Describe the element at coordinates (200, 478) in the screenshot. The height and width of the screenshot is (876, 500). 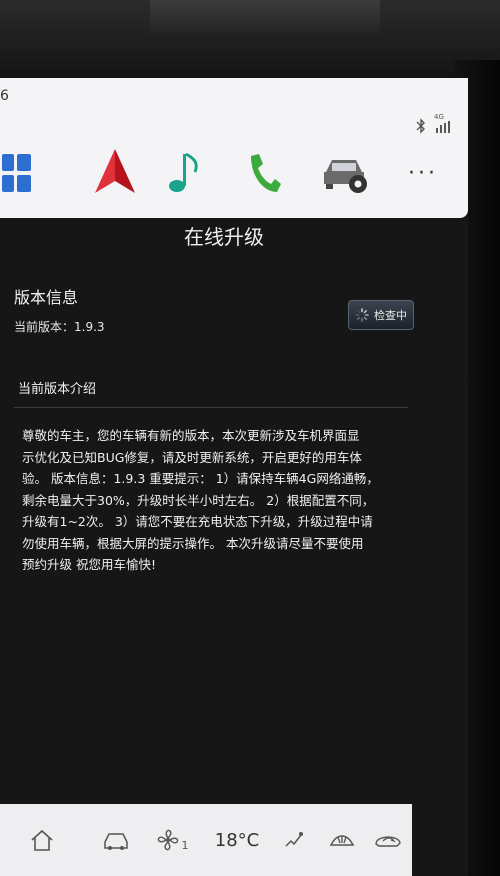
I see `release-notes-line: 验。 版本信息：1.9.3 重要提示： 1）请保持车辆4G网络通畅，` at that location.